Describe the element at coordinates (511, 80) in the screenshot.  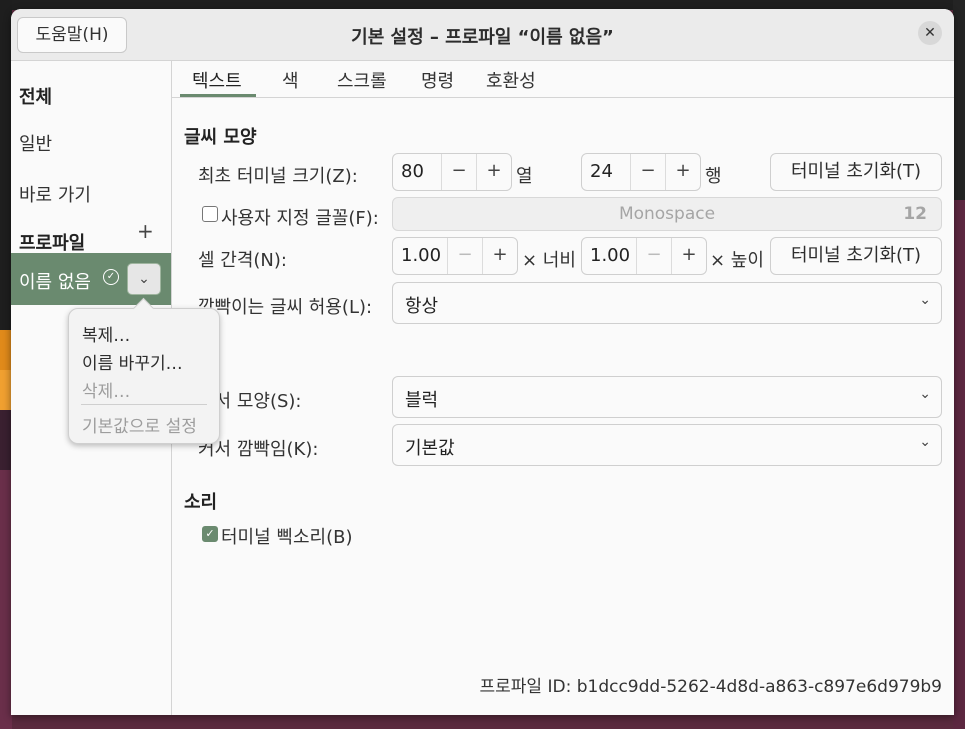
I see `tab-compatibility: 호환성` at that location.